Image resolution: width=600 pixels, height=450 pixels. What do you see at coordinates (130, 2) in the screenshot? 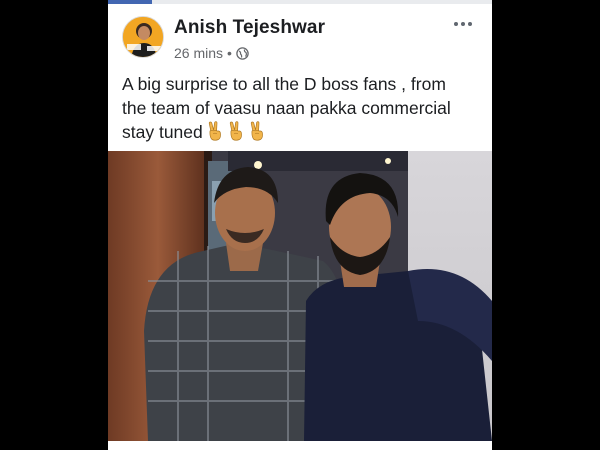
I see `load-progress-bar` at bounding box center [130, 2].